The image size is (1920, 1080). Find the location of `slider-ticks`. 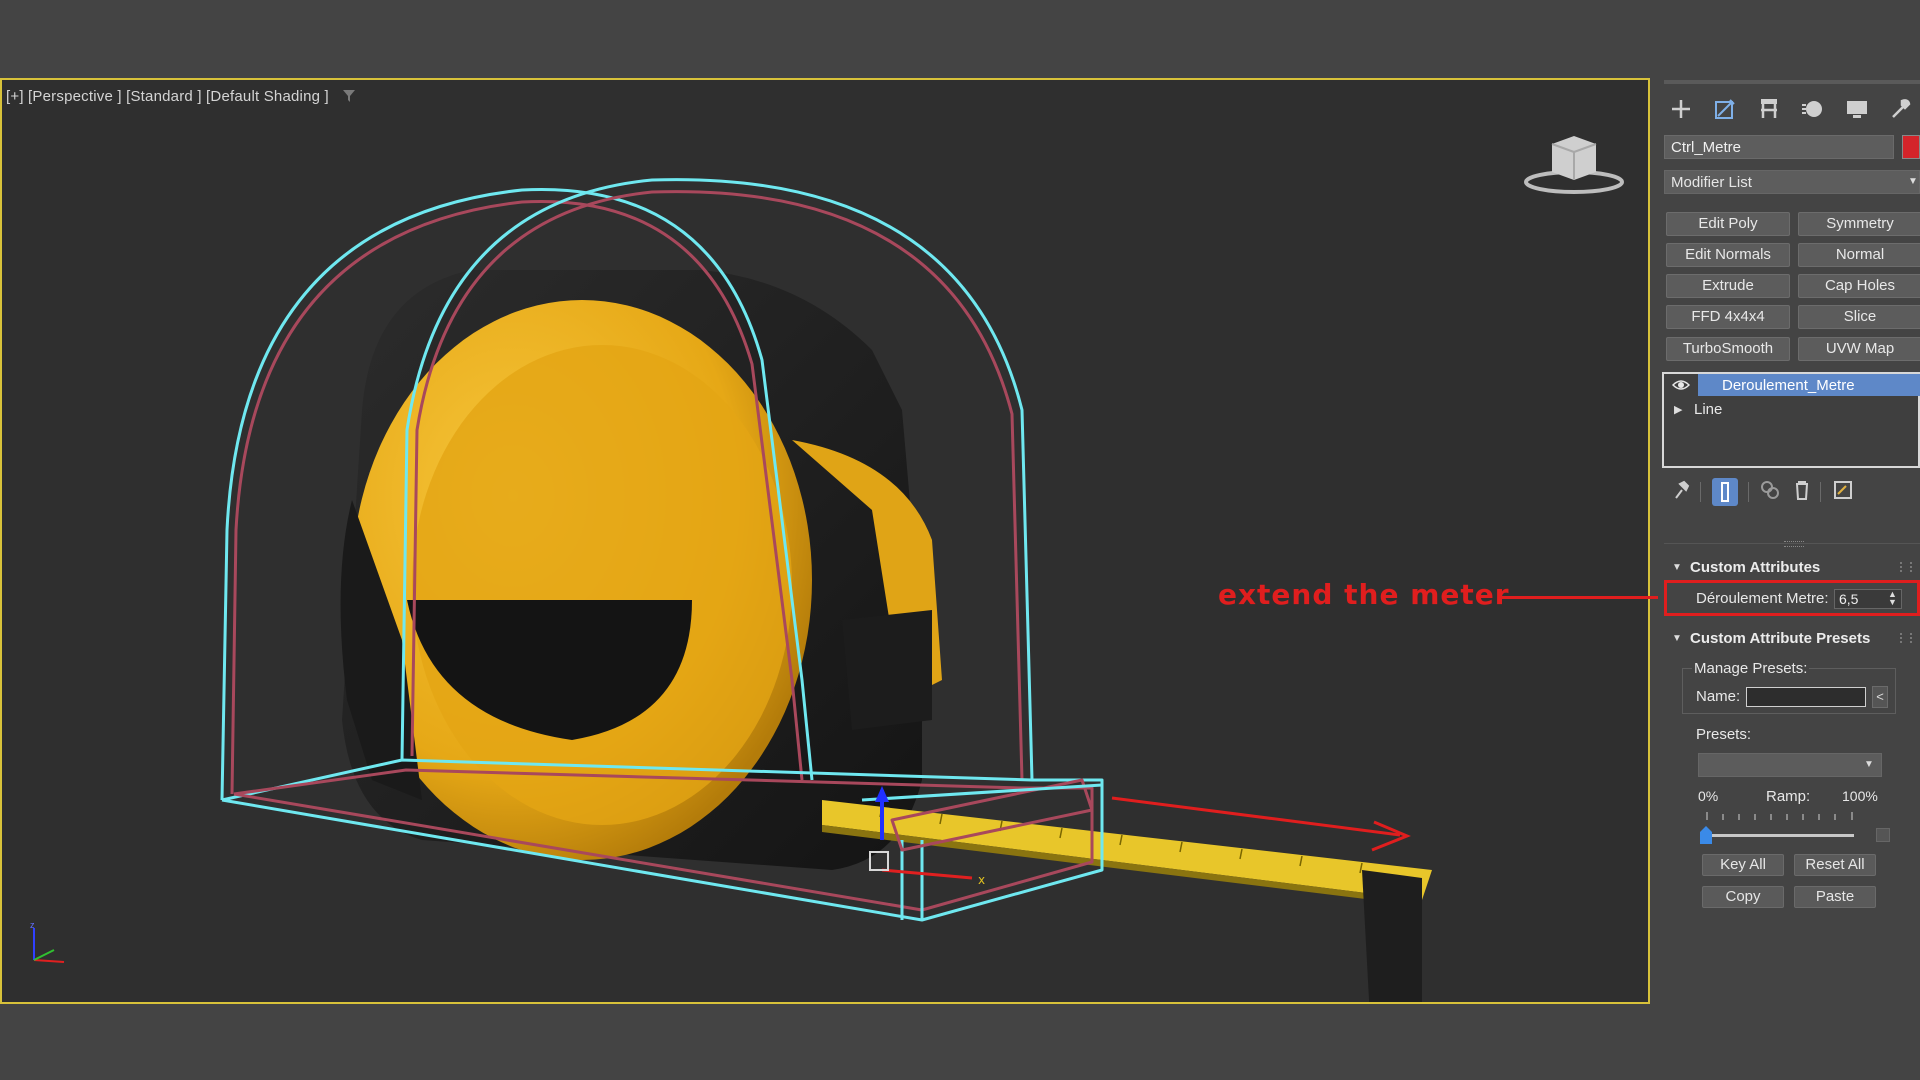

slider-ticks is located at coordinates (1779, 816).